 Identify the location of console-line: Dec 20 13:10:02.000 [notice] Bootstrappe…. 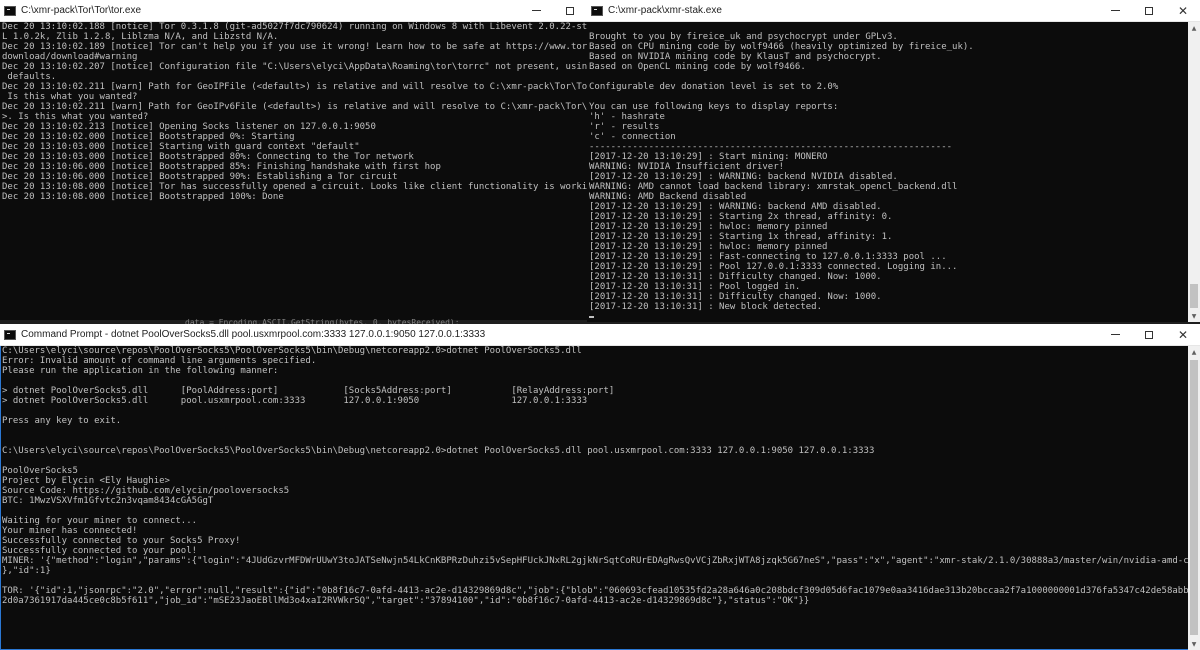
(148, 137).